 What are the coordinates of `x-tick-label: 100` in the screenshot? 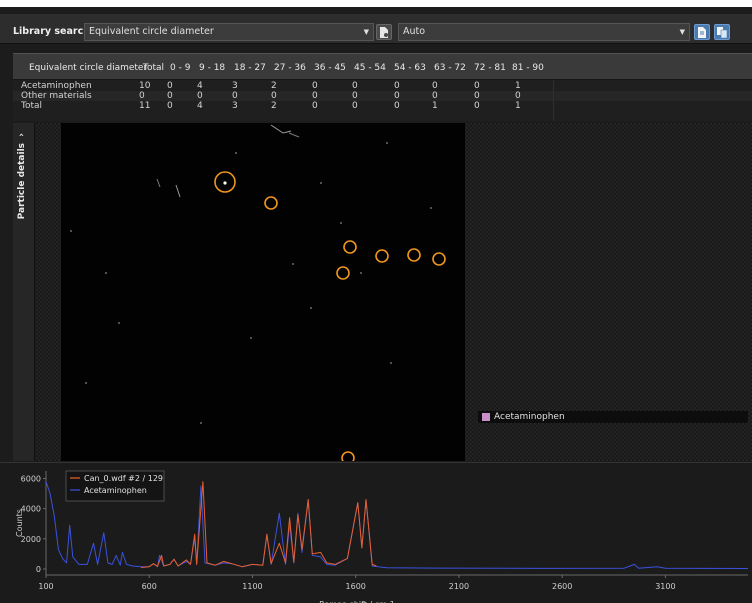 It's located at (45, 586).